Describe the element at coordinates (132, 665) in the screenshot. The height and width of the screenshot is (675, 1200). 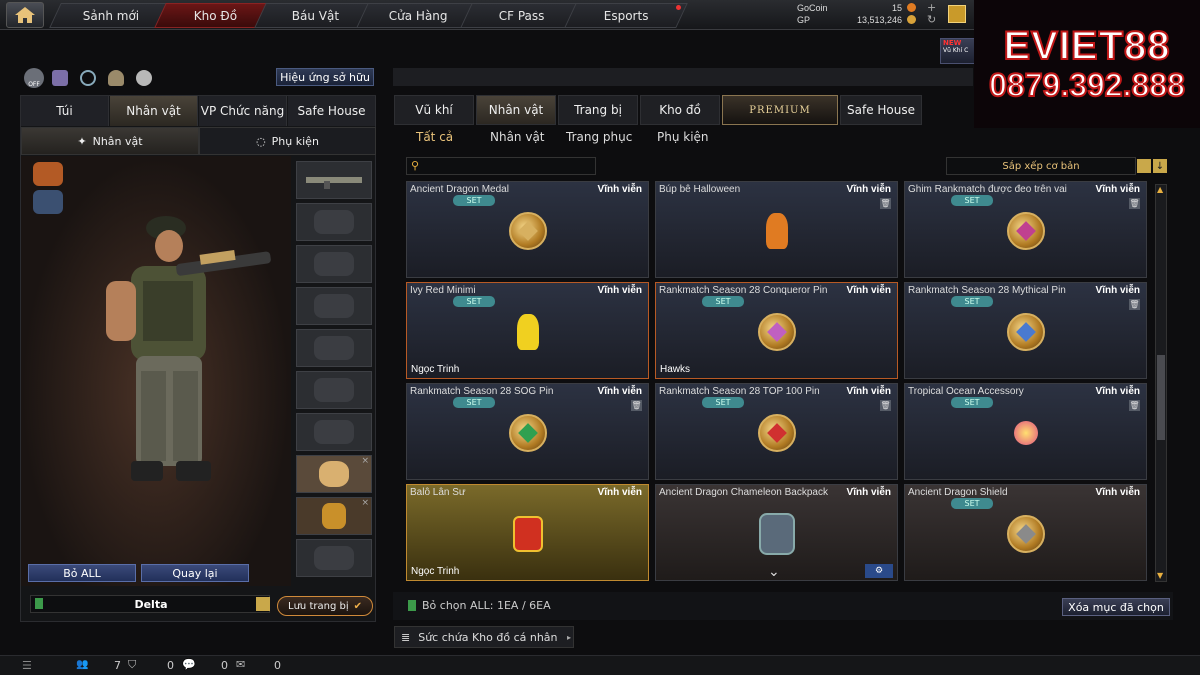
I see `clan-icon: ⛉` at that location.